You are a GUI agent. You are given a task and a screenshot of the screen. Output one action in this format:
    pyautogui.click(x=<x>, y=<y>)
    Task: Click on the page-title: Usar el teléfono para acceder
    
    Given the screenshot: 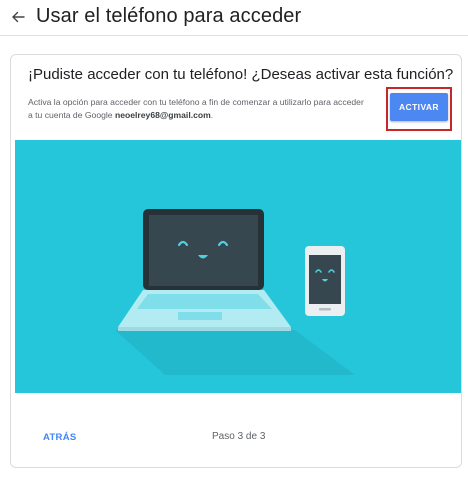 What is the action you would take?
    pyautogui.click(x=169, y=16)
    